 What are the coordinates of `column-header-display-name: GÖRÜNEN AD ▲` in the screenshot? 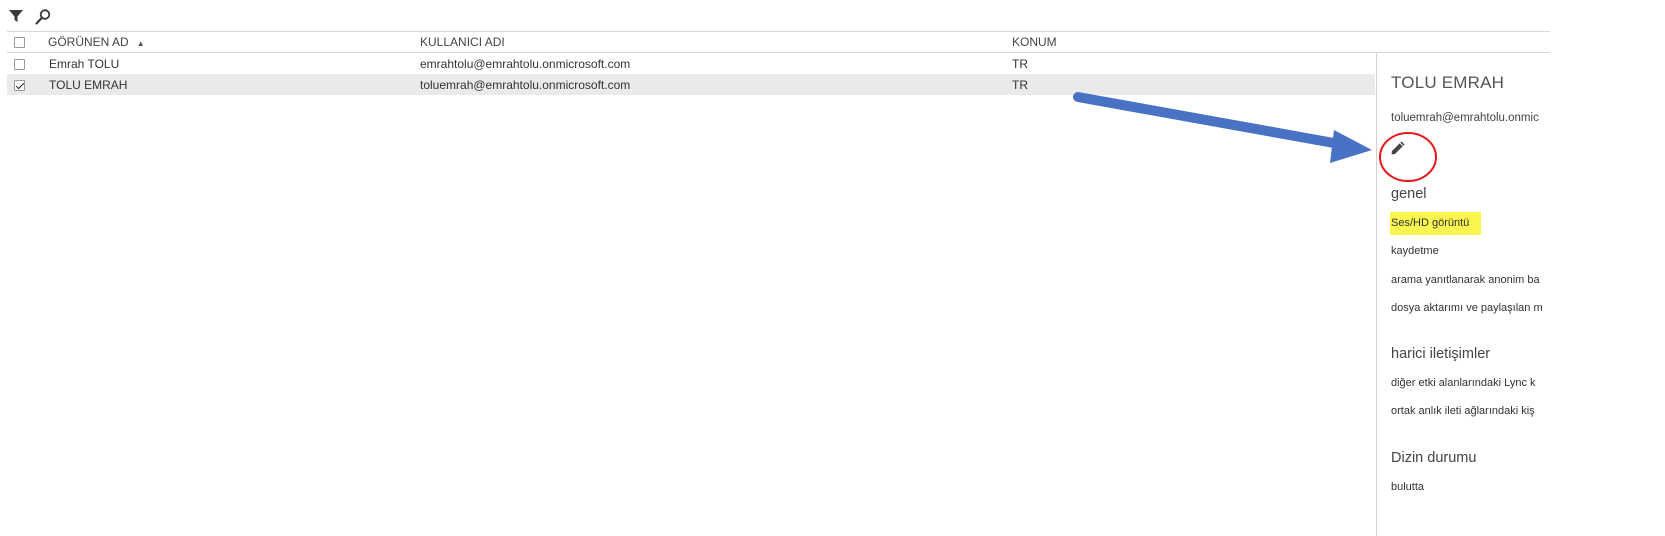 It's located at (96, 42).